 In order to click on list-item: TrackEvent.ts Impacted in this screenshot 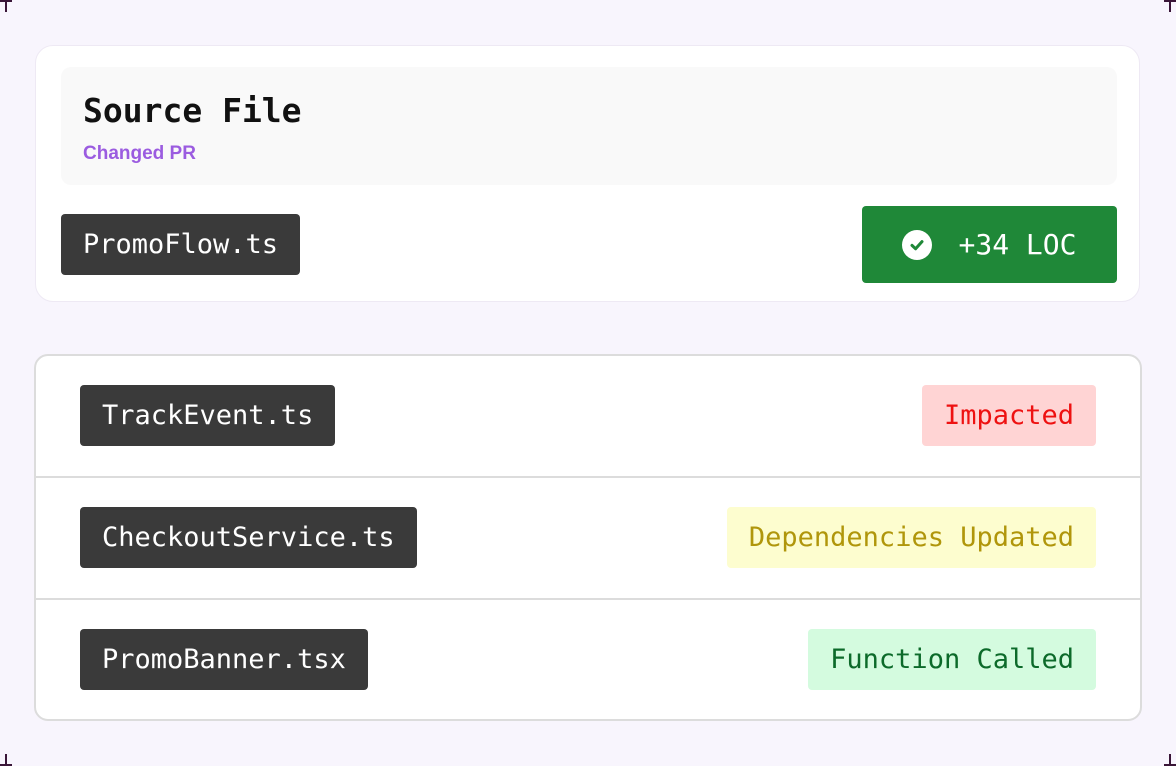, I will do `click(588, 417)`.